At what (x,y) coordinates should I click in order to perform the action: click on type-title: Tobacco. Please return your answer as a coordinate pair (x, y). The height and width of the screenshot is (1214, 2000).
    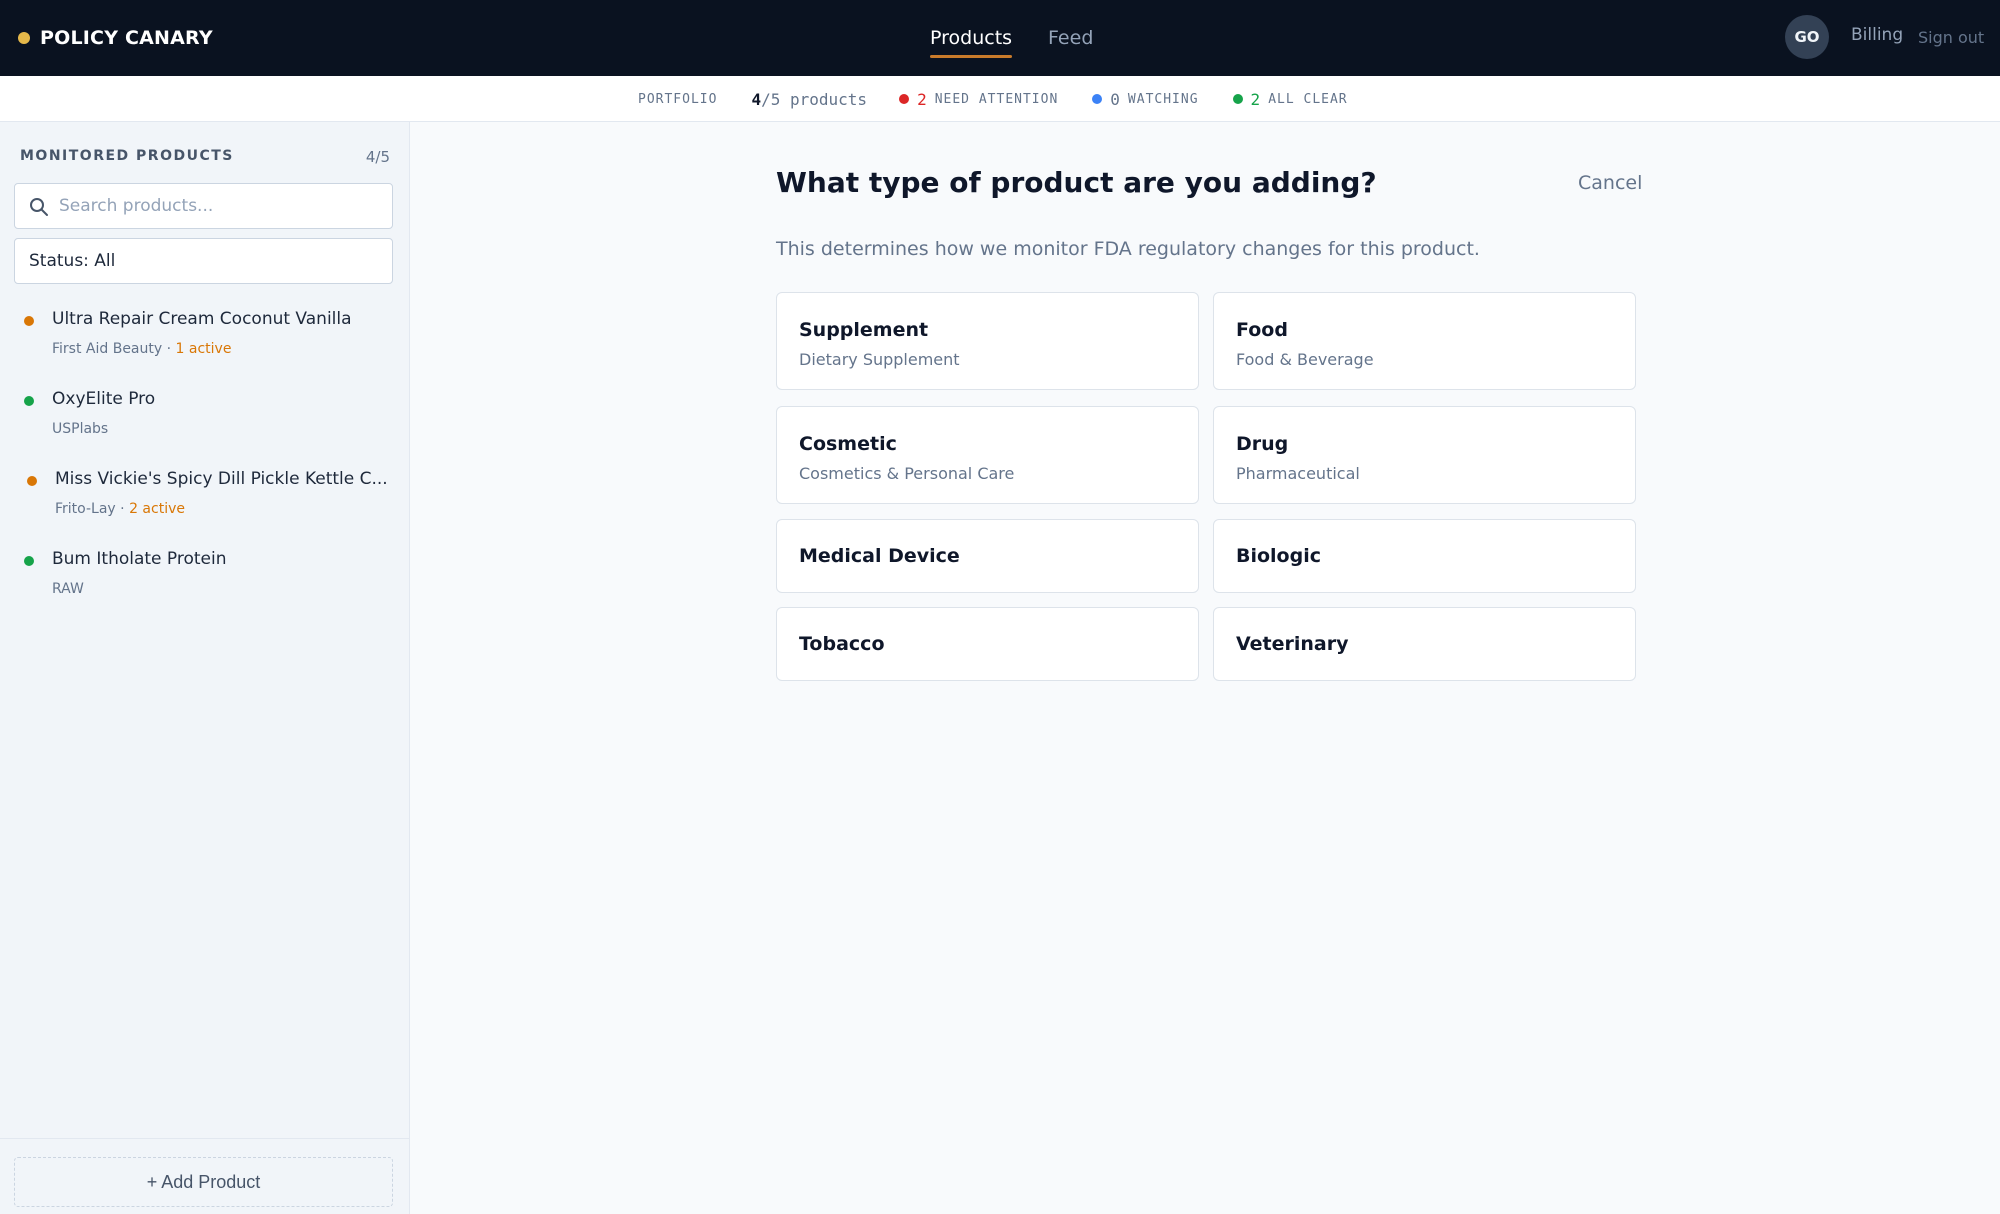
    Looking at the image, I should click on (842, 644).